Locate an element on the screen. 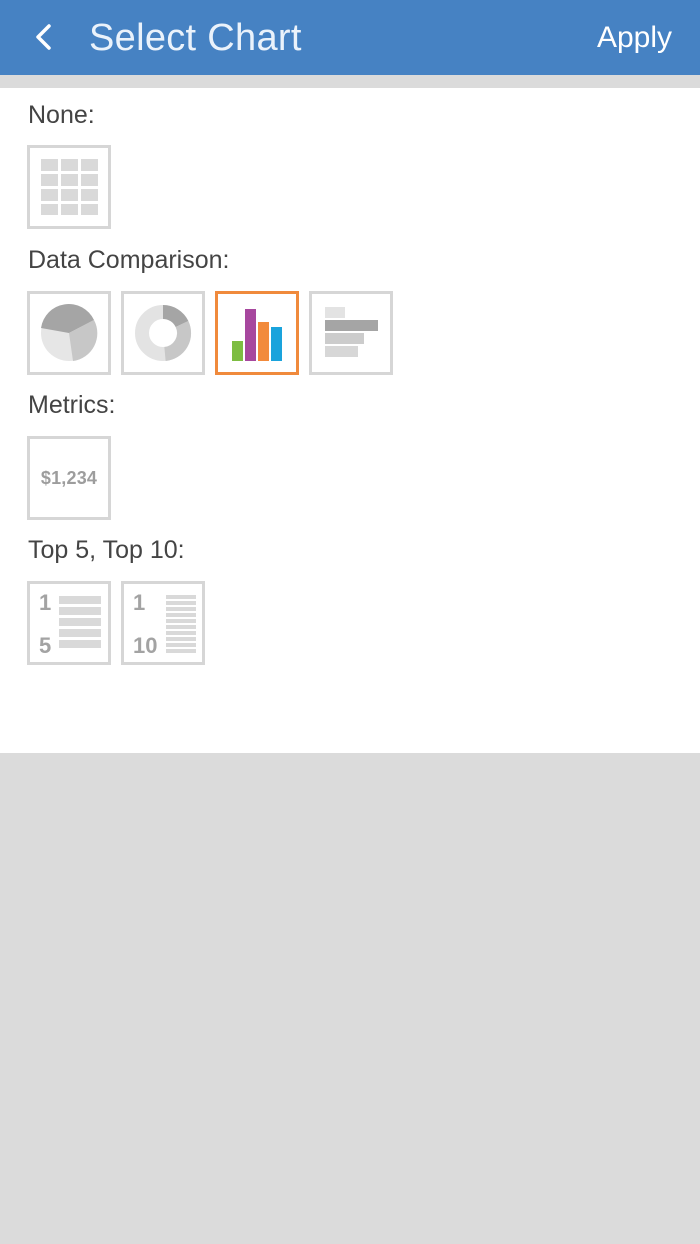 The width and height of the screenshot is (700, 1244). chart-option-pie is located at coordinates (69, 333).